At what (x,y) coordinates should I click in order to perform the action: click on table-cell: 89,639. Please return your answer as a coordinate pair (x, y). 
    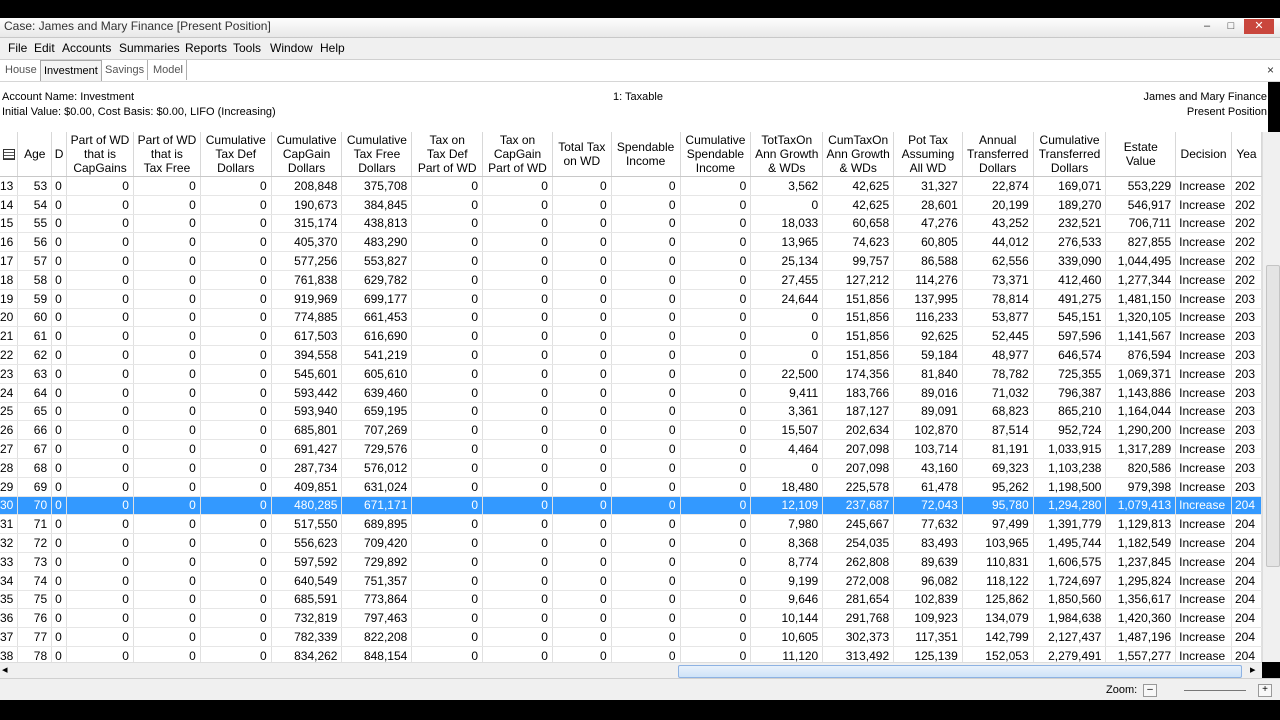
    Looking at the image, I should click on (928, 562).